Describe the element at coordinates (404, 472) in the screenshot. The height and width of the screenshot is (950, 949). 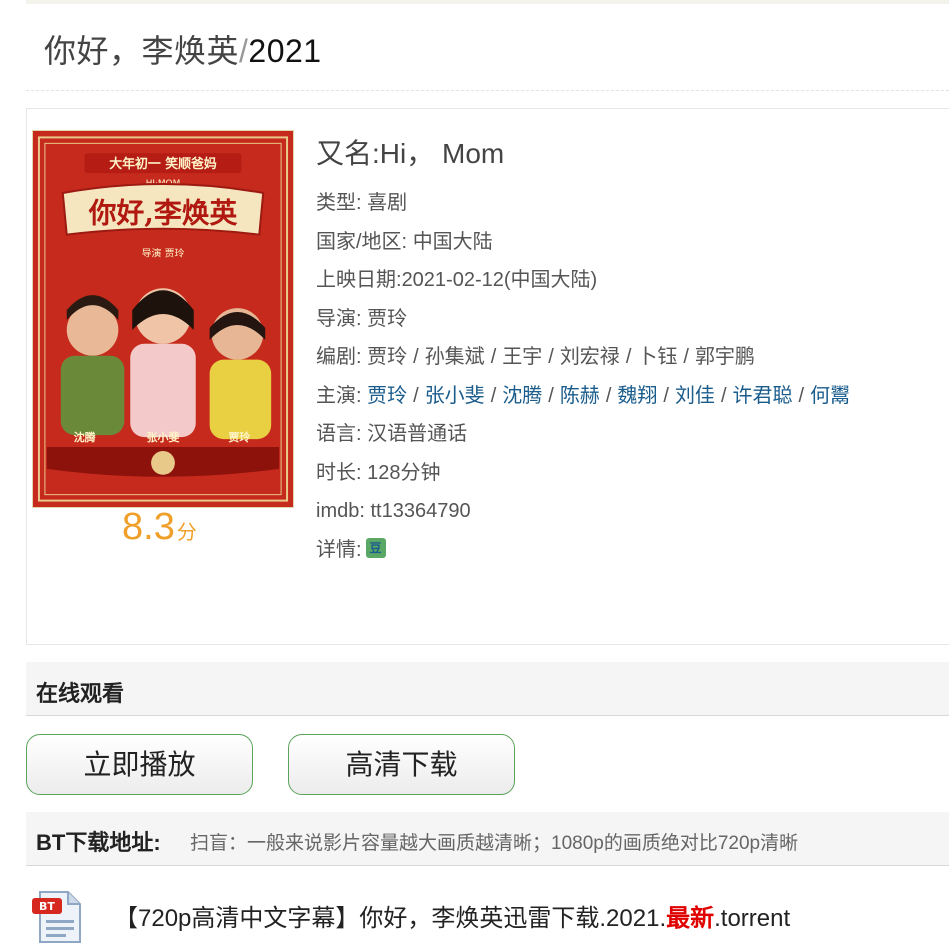
I see `duration-value: 128分钟` at that location.